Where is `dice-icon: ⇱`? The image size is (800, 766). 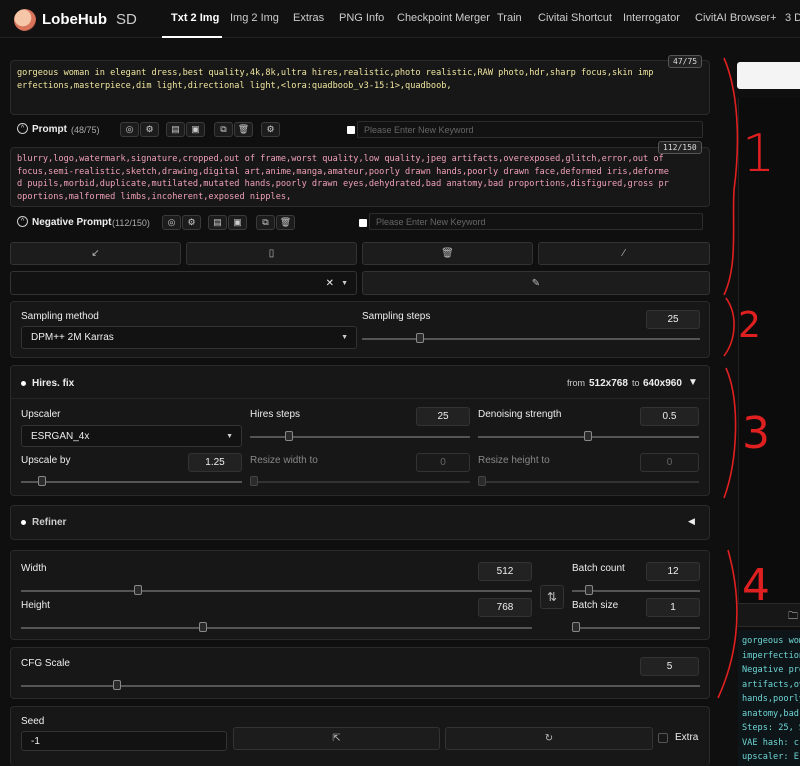
dice-icon: ⇱ is located at coordinates (336, 738).